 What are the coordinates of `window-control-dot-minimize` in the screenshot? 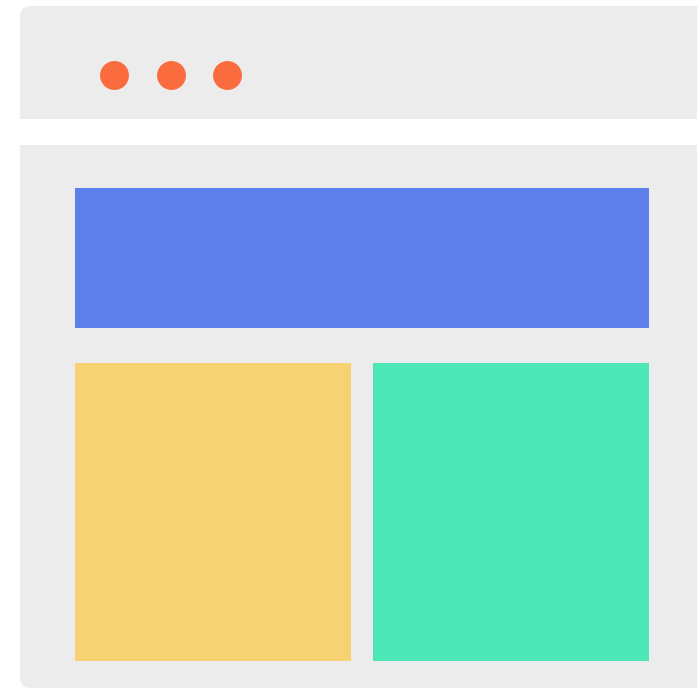 It's located at (171, 75).